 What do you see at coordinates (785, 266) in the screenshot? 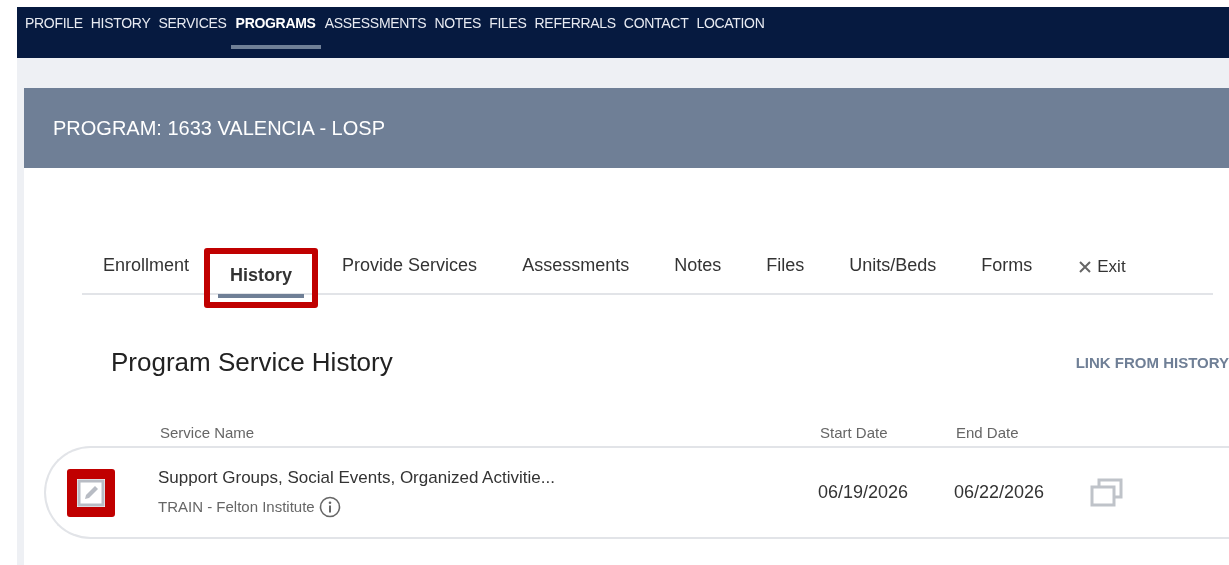
I see `tab: Files` at bounding box center [785, 266].